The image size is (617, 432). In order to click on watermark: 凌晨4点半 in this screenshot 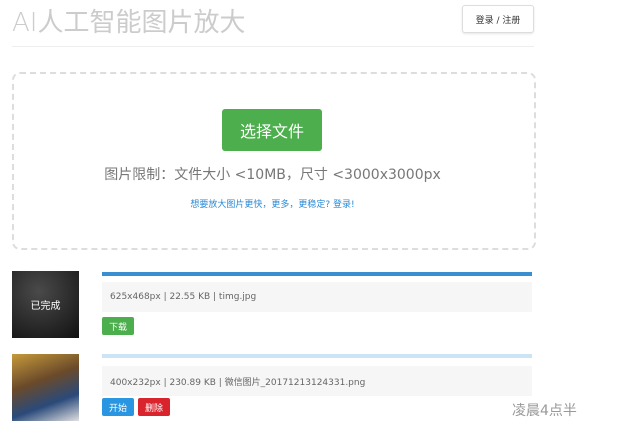, I will do `click(544, 411)`.